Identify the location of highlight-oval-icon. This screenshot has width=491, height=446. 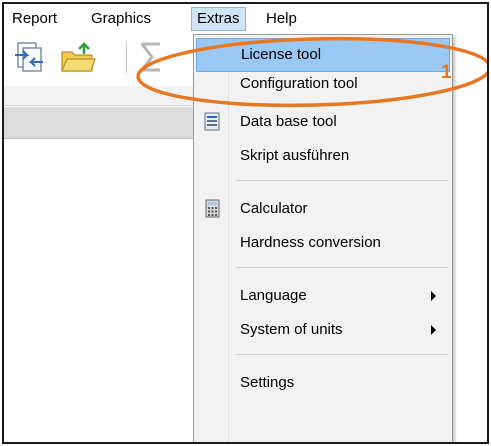
(311, 72).